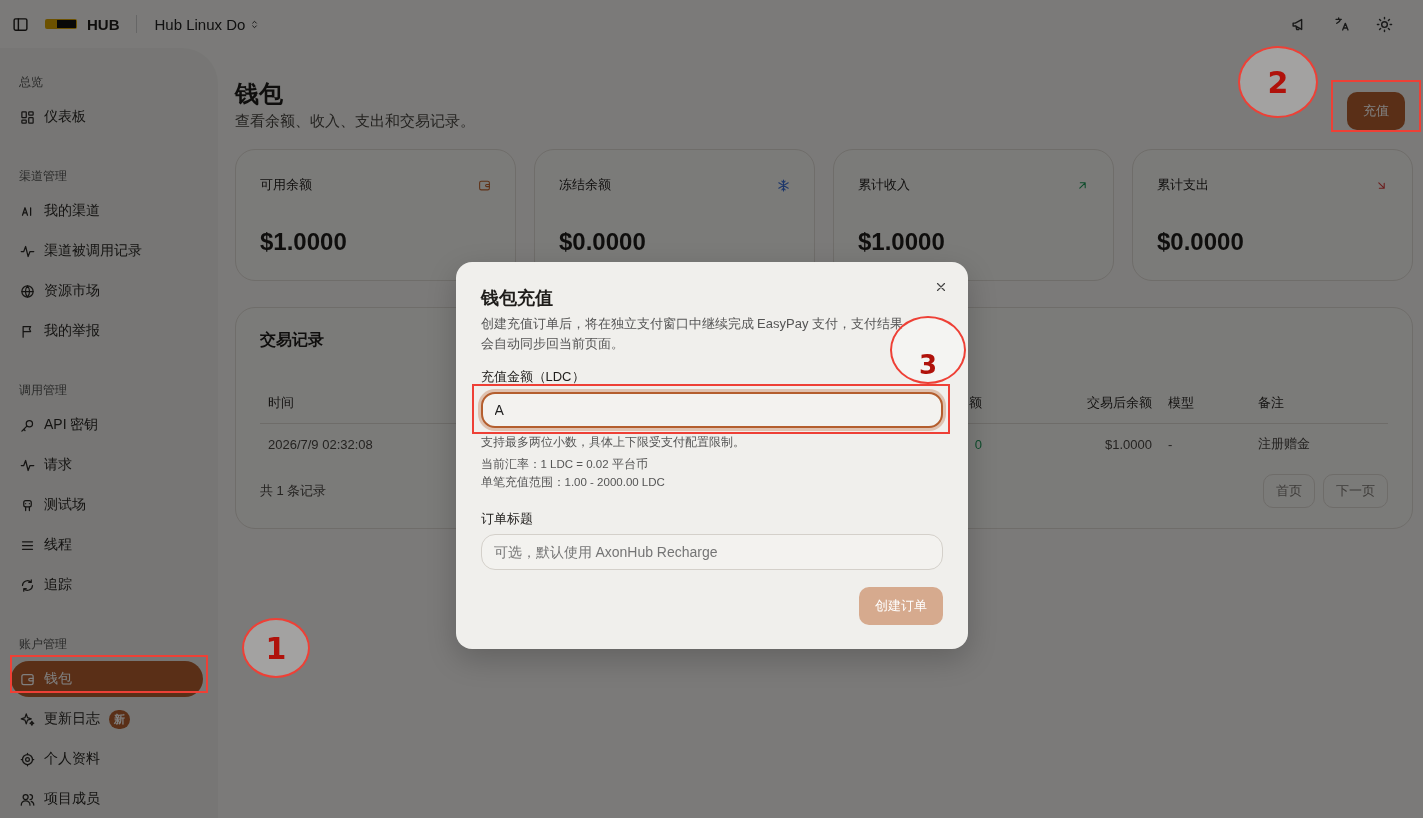  I want to click on sidebar-item: 钱包, so click(107, 679).